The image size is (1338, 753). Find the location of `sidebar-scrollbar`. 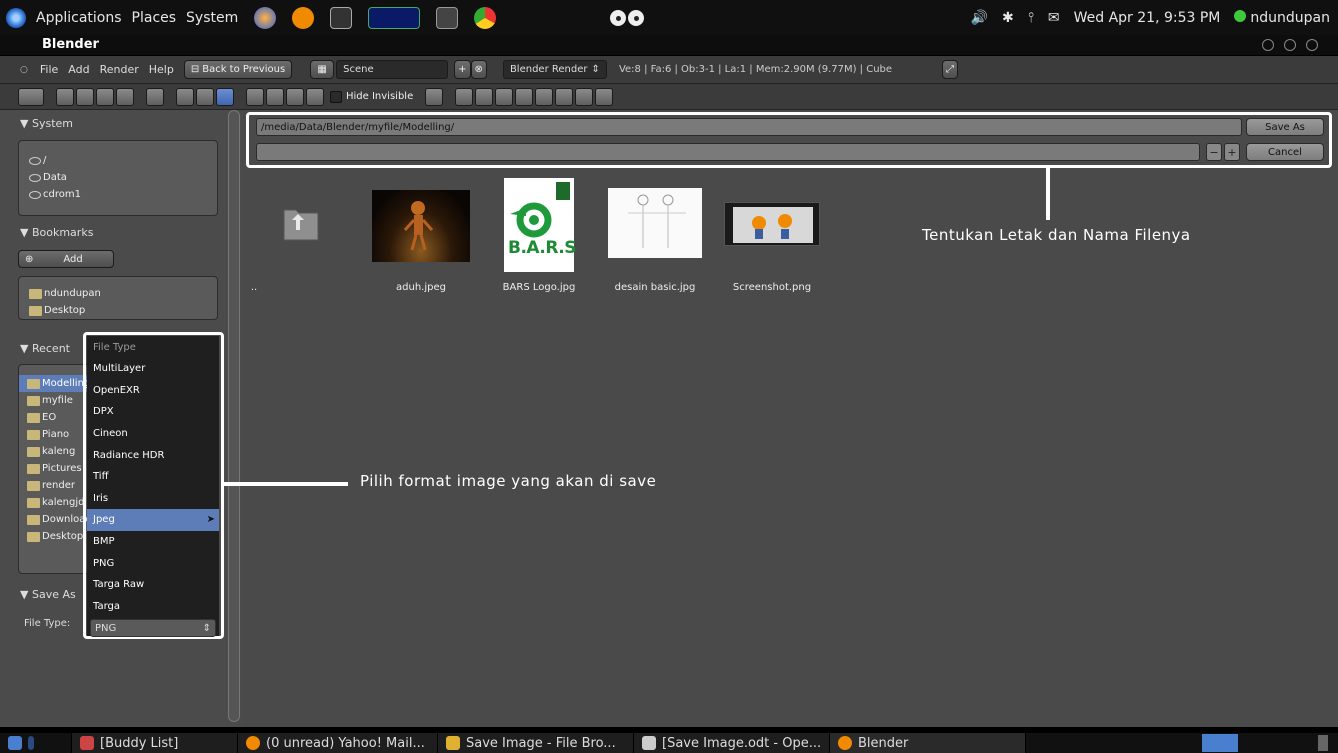

sidebar-scrollbar is located at coordinates (234, 416).